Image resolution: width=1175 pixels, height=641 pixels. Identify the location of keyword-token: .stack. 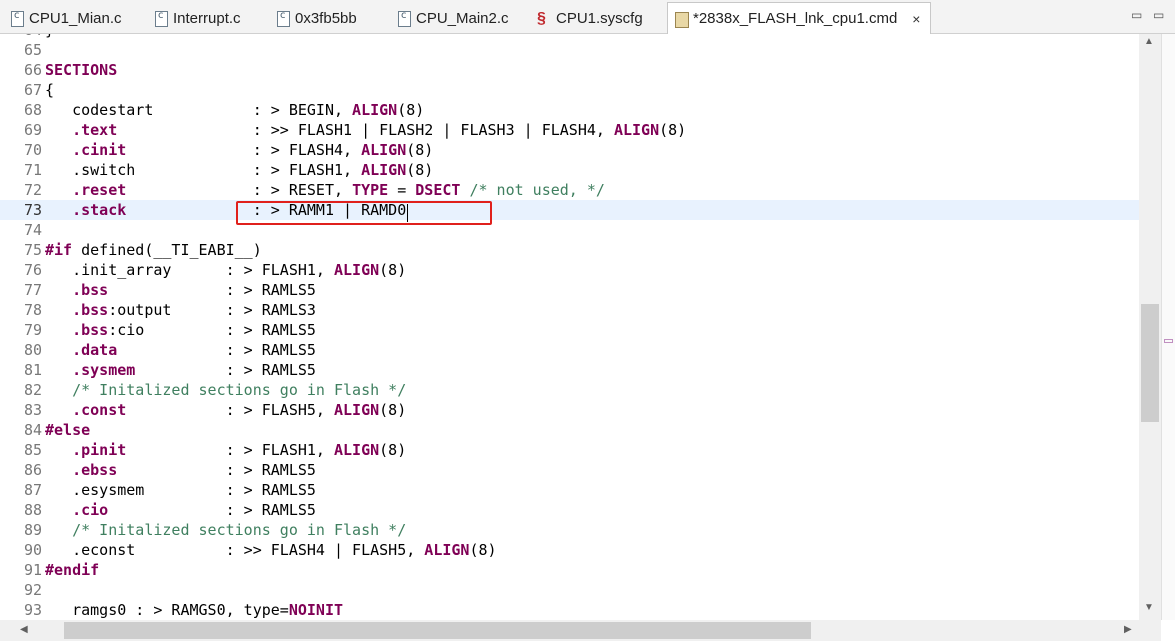
(99, 210).